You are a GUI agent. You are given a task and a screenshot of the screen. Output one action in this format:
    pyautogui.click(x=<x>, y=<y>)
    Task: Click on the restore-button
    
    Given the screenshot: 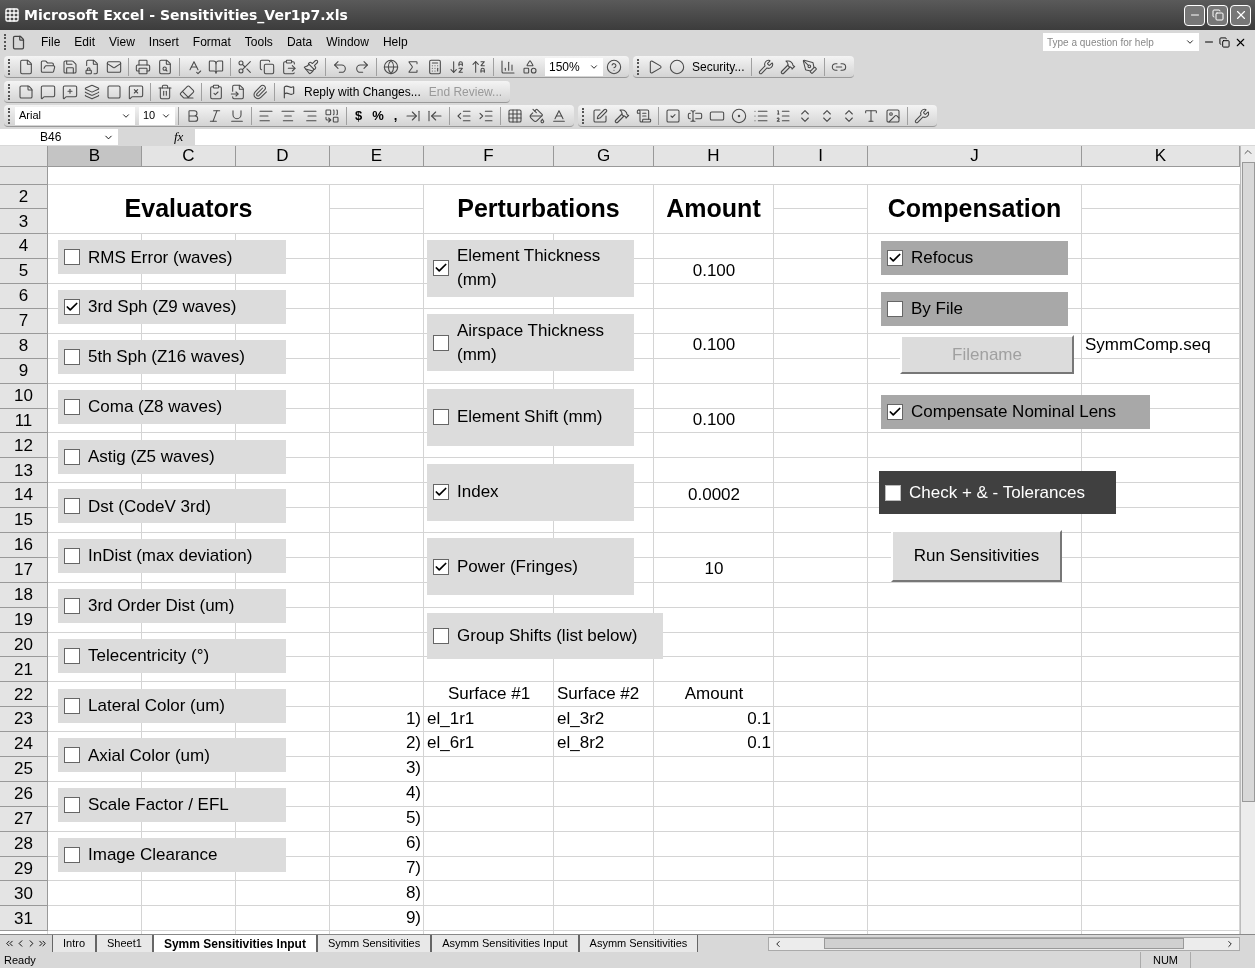 What is the action you would take?
    pyautogui.click(x=1217, y=15)
    